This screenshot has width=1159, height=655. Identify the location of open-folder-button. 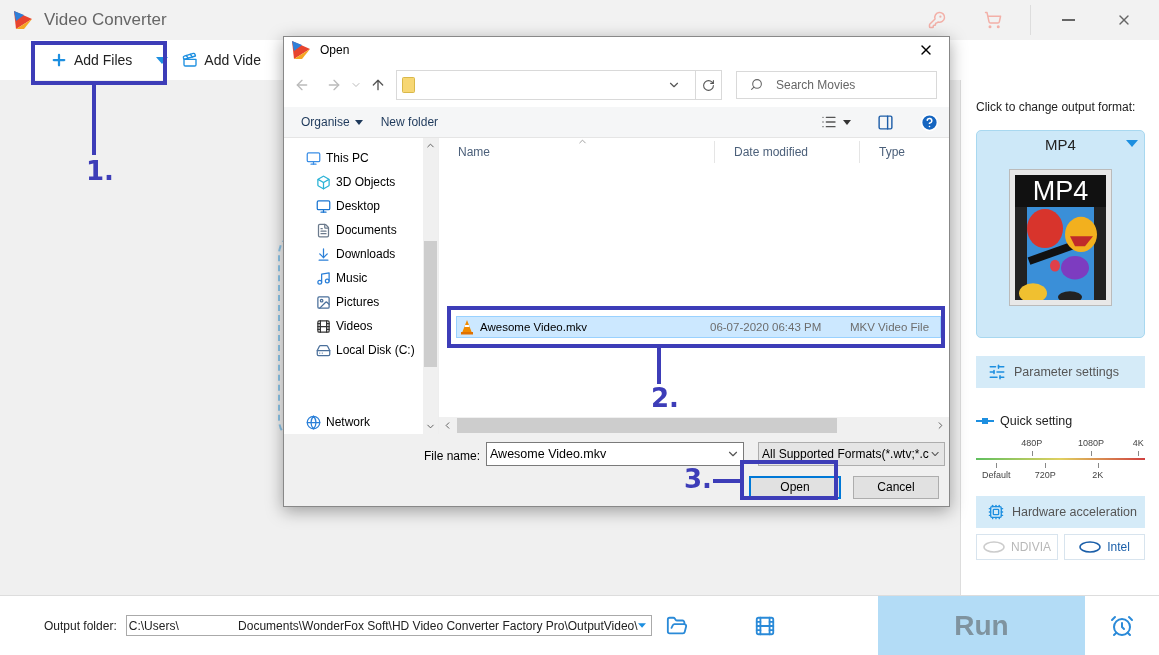
(676, 625).